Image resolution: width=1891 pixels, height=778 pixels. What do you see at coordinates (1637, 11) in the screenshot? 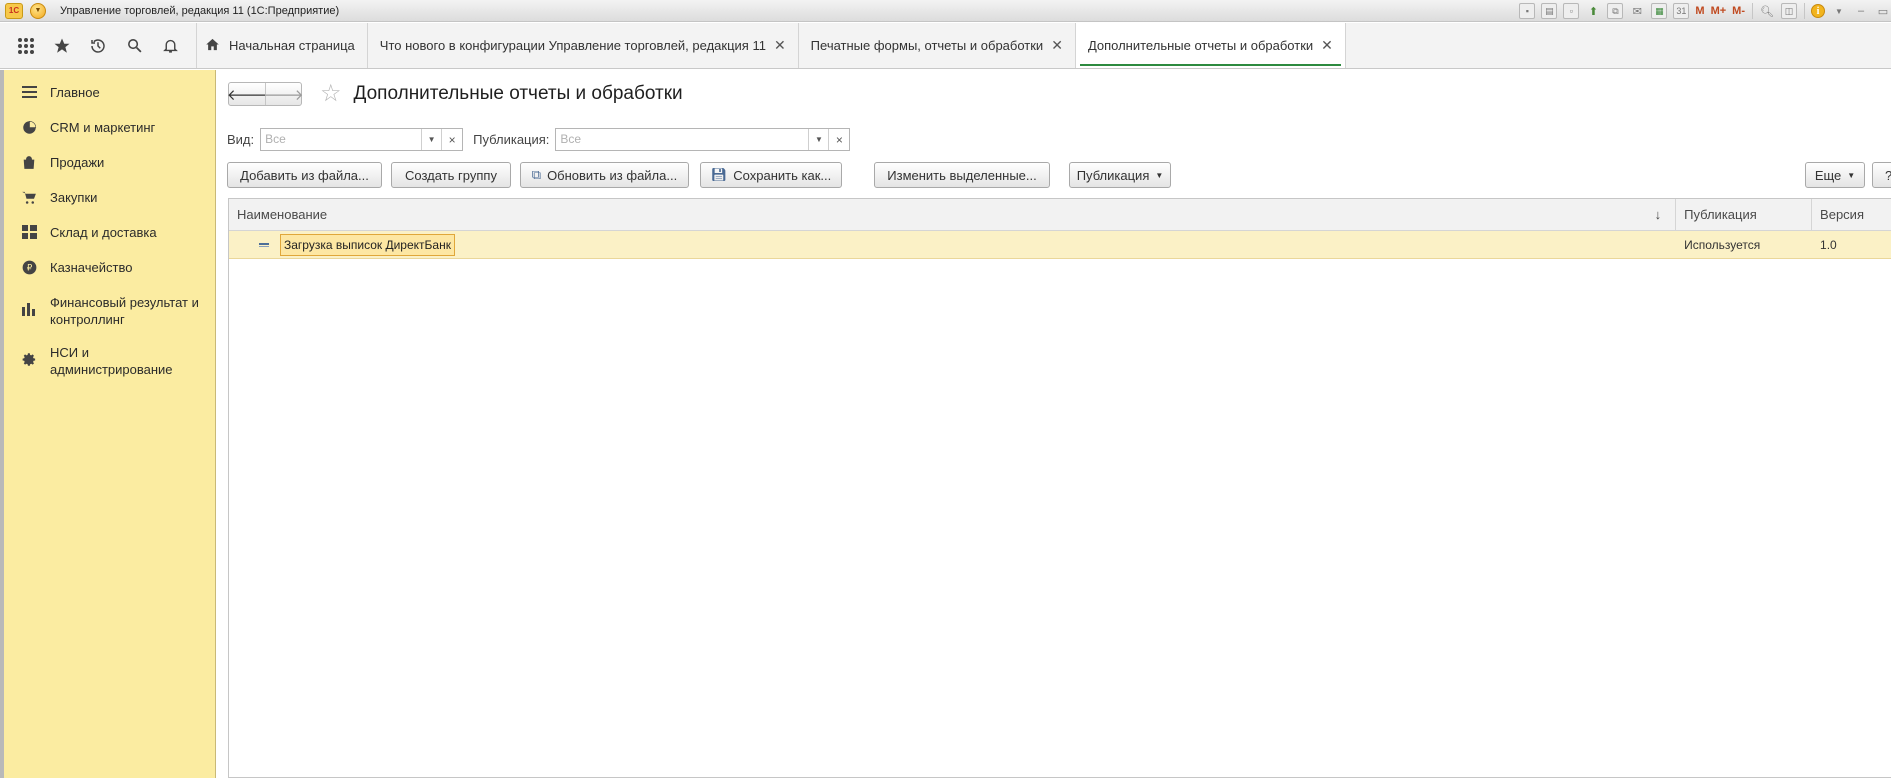
I see `email-icon: ✉` at bounding box center [1637, 11].